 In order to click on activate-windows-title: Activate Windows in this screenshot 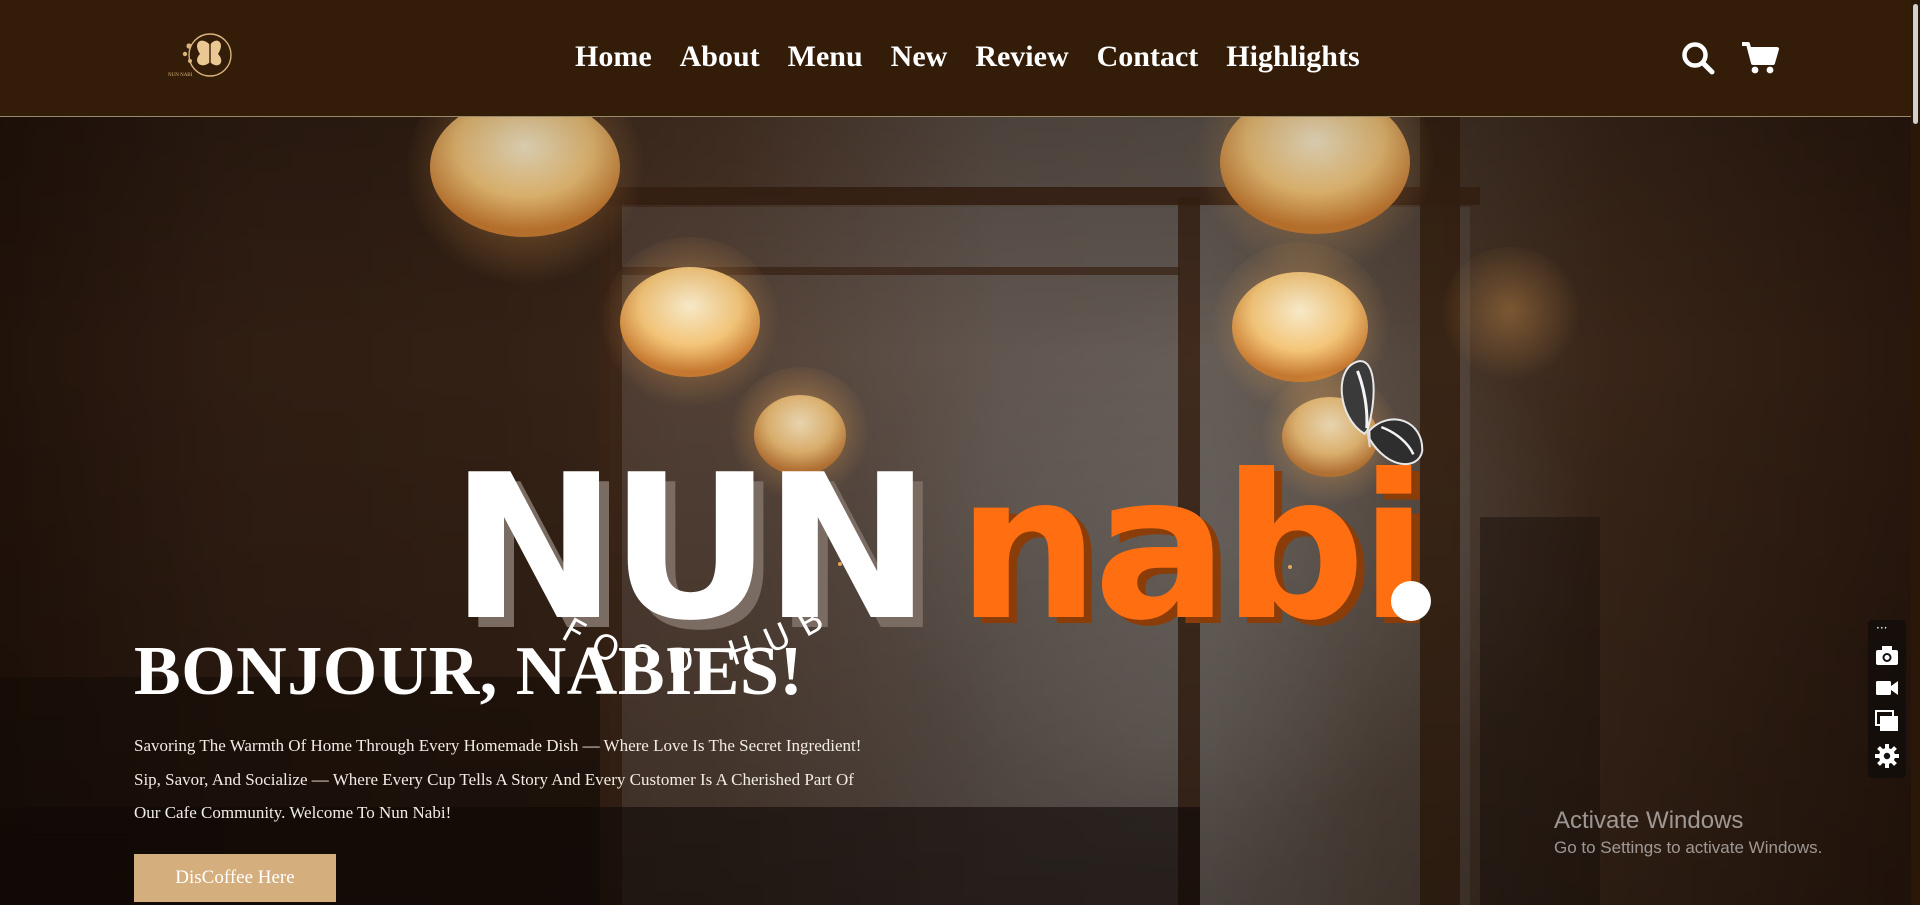, I will do `click(1649, 820)`.